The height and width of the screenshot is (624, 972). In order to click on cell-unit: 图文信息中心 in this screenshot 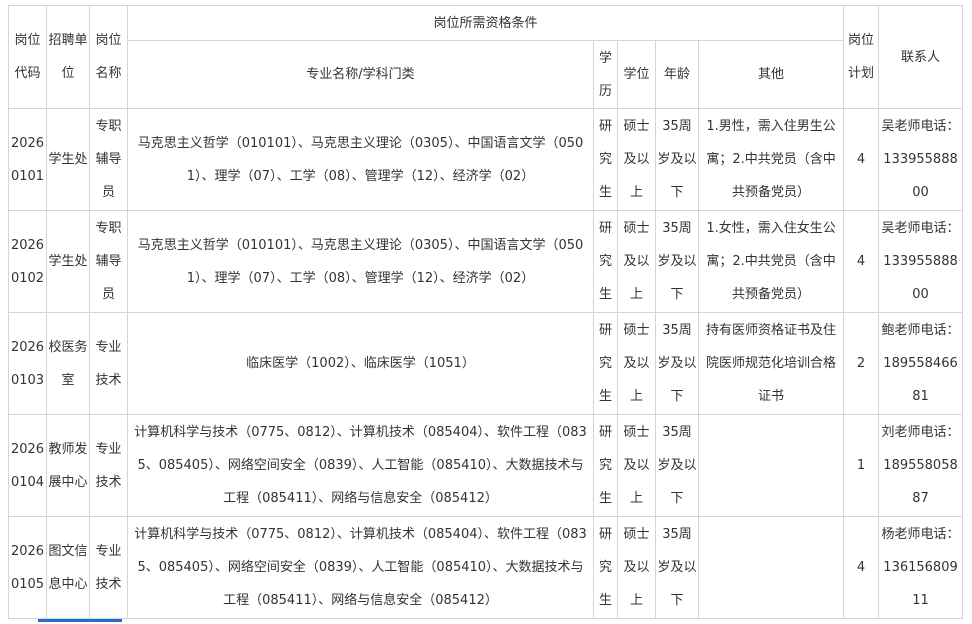, I will do `click(68, 567)`.